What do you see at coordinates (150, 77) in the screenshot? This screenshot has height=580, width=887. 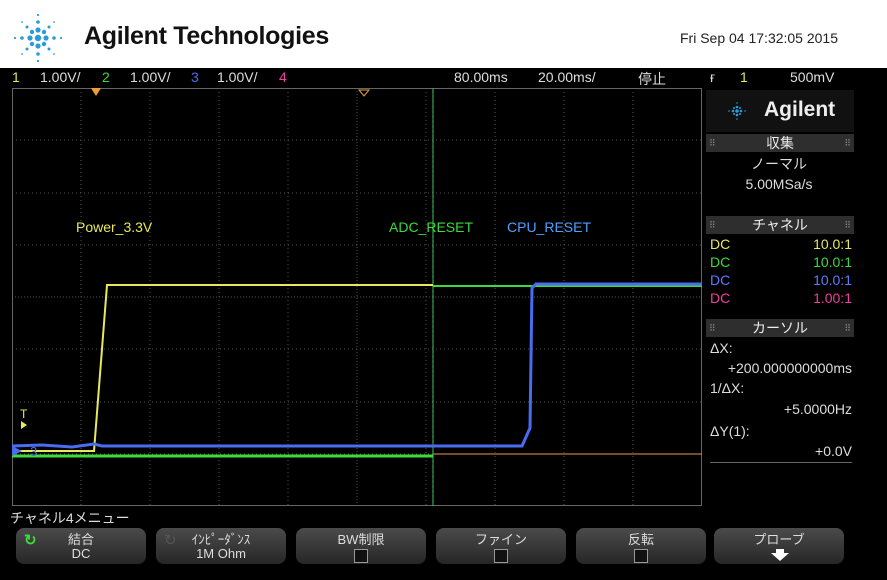 I see `ch2-scale: 1.00V/` at bounding box center [150, 77].